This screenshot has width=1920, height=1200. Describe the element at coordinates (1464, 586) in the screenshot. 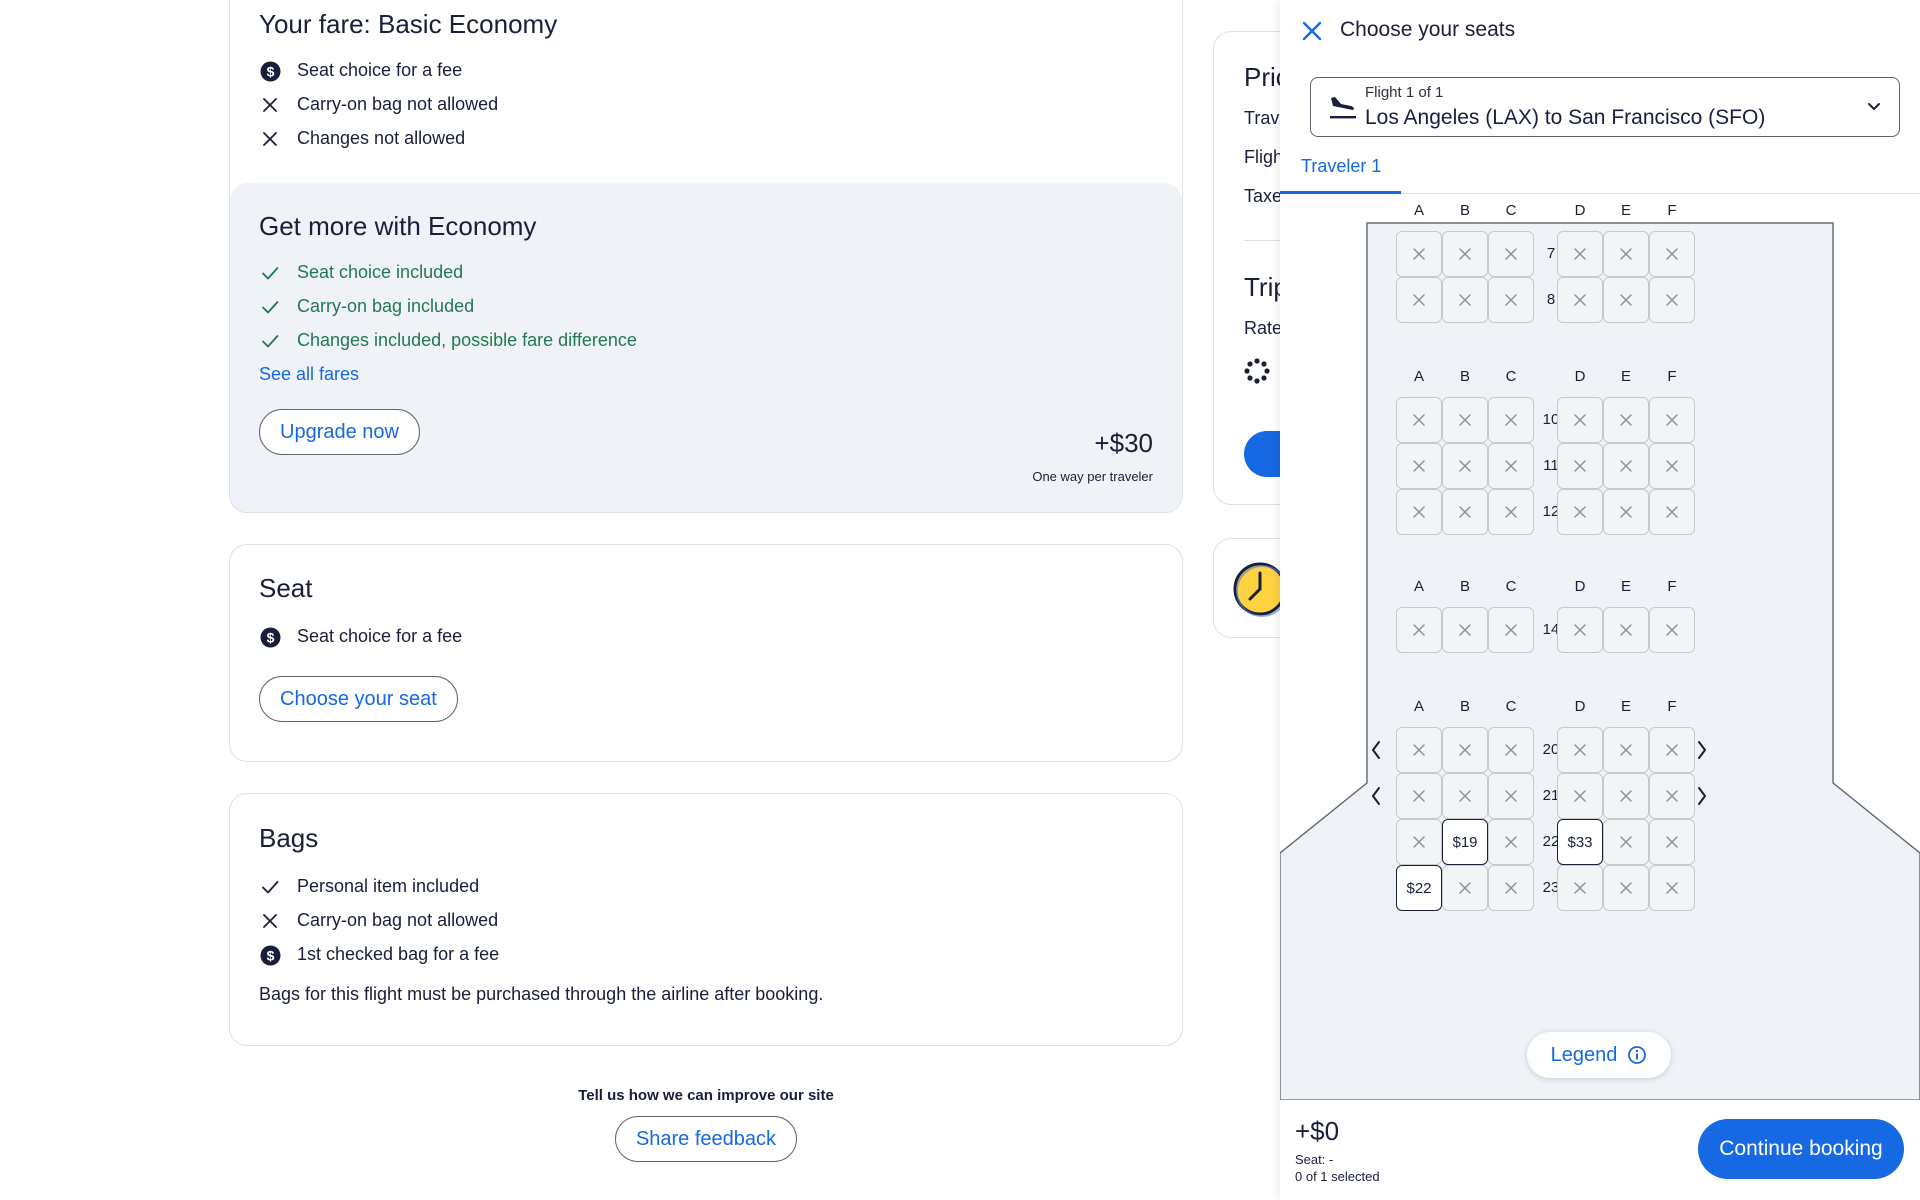

I see `column-label: B` at that location.